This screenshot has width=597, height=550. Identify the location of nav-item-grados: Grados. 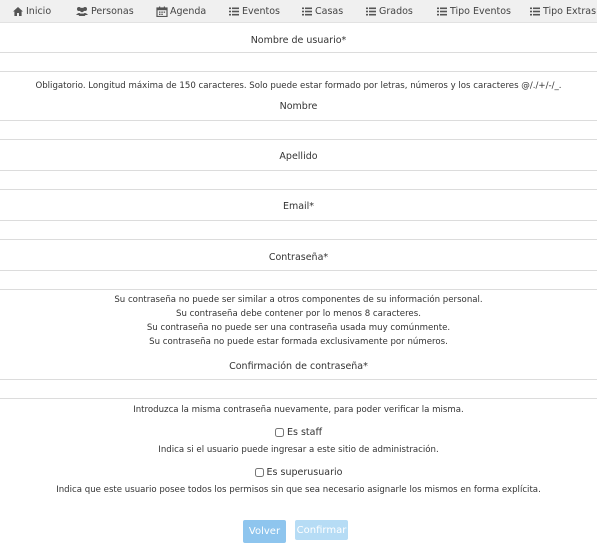
(389, 11).